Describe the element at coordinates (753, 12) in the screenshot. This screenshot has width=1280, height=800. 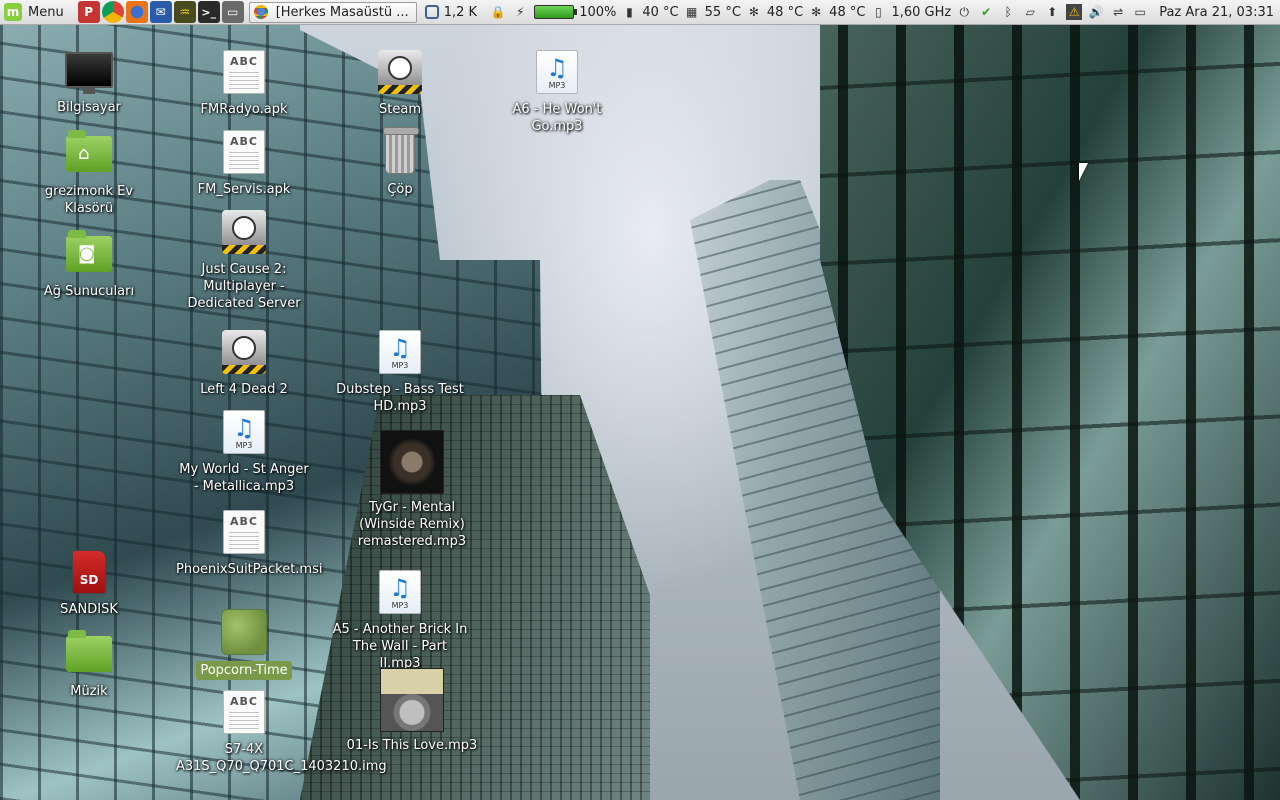
I see `fan-icon: ✻` at that location.